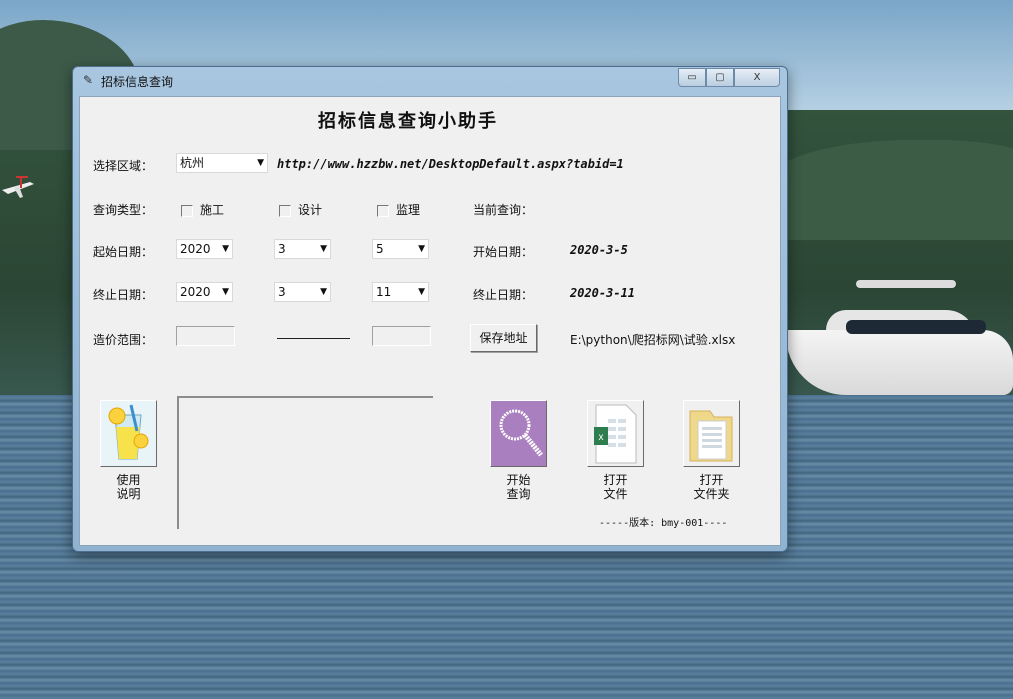 The image size is (1013, 699). I want to click on output-textbox, so click(305, 462).